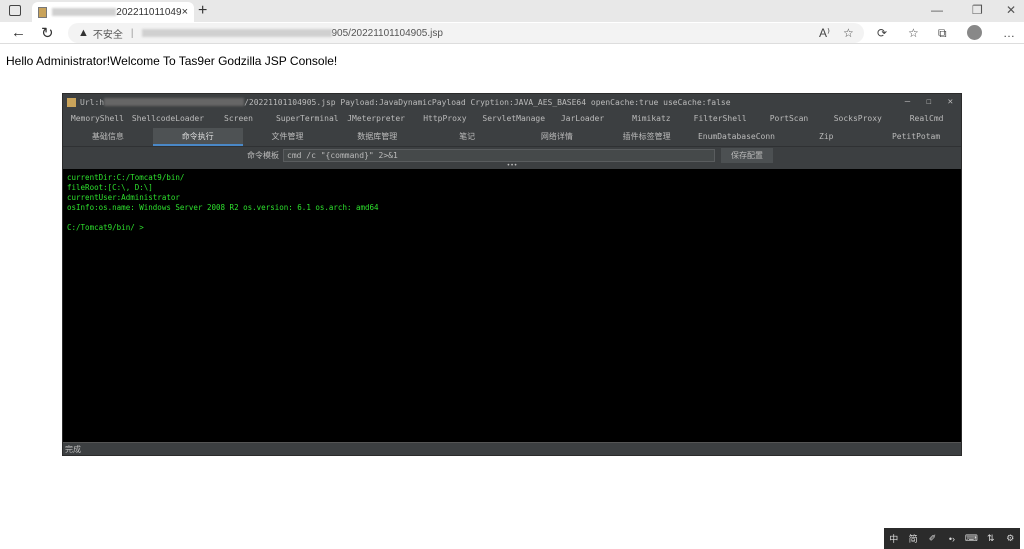 This screenshot has height=549, width=1024. Describe the element at coordinates (377, 137) in the screenshot. I see `main-tab: 数据库管理` at that location.